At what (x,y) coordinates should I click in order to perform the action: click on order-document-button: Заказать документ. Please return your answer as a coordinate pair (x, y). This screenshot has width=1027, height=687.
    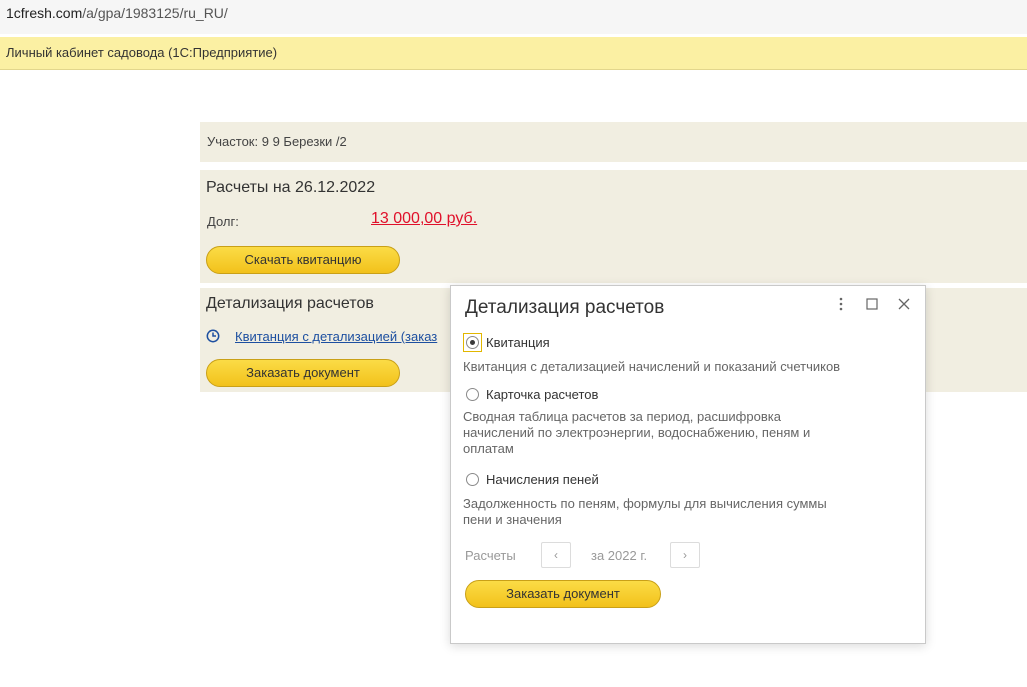
    Looking at the image, I should click on (303, 373).